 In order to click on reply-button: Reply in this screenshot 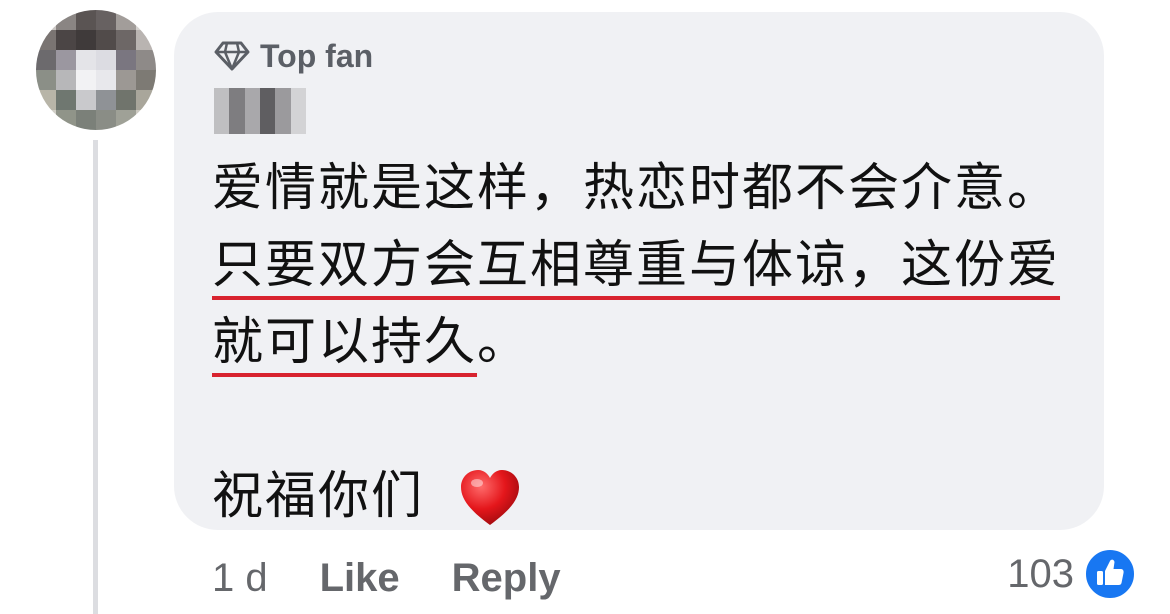, I will do `click(506, 578)`.